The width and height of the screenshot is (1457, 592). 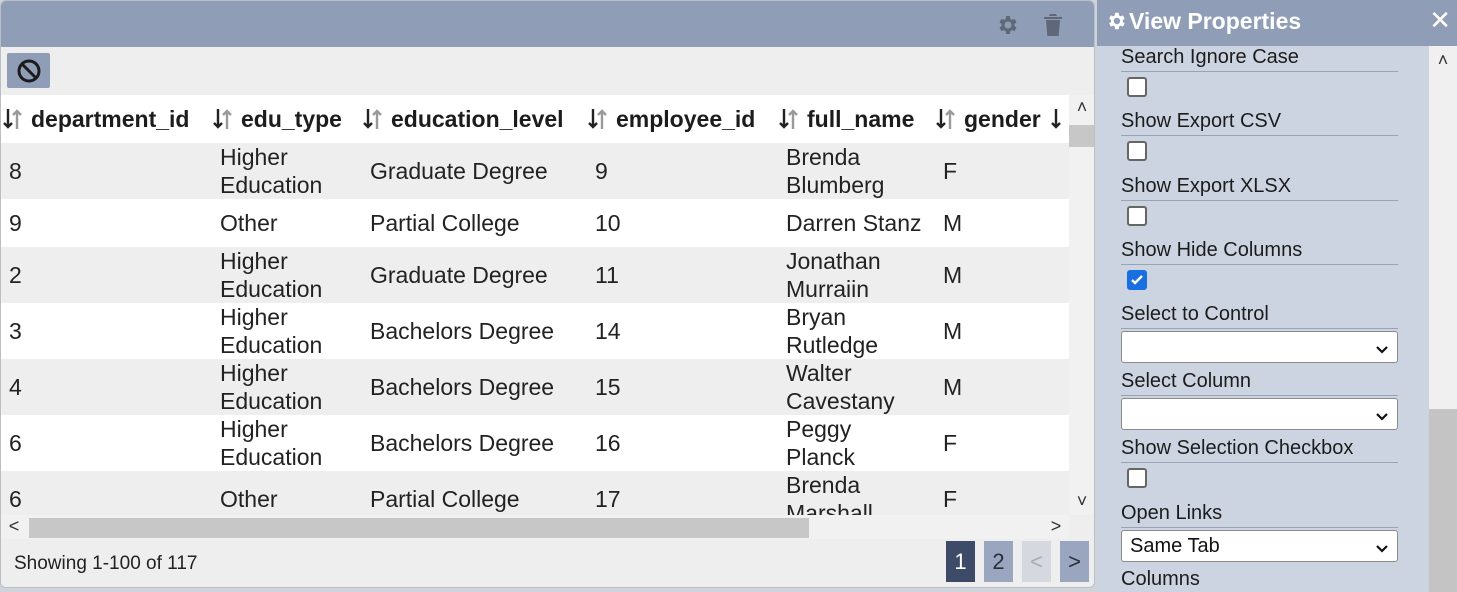 What do you see at coordinates (1056, 526) in the screenshot?
I see `scroll-right-icon: ˃` at bounding box center [1056, 526].